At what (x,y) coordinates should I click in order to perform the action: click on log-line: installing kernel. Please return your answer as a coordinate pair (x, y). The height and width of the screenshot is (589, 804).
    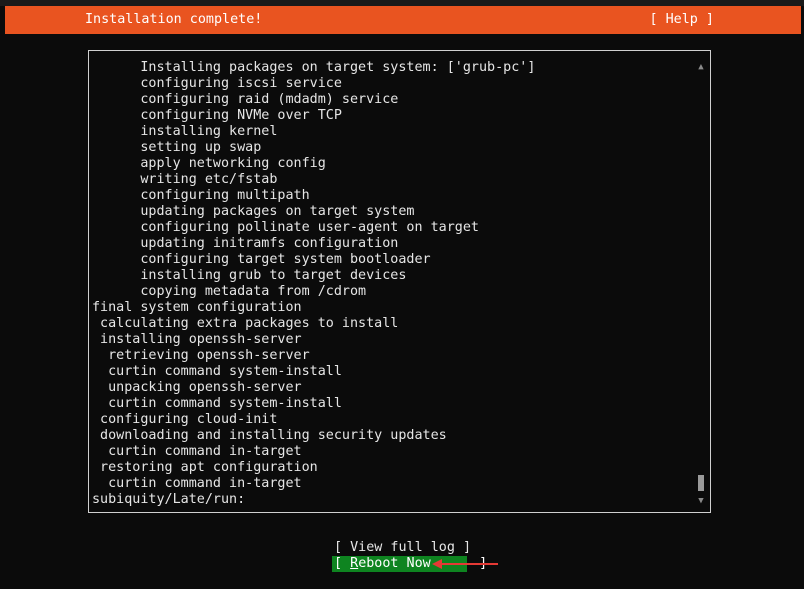
    Looking at the image, I should click on (185, 131).